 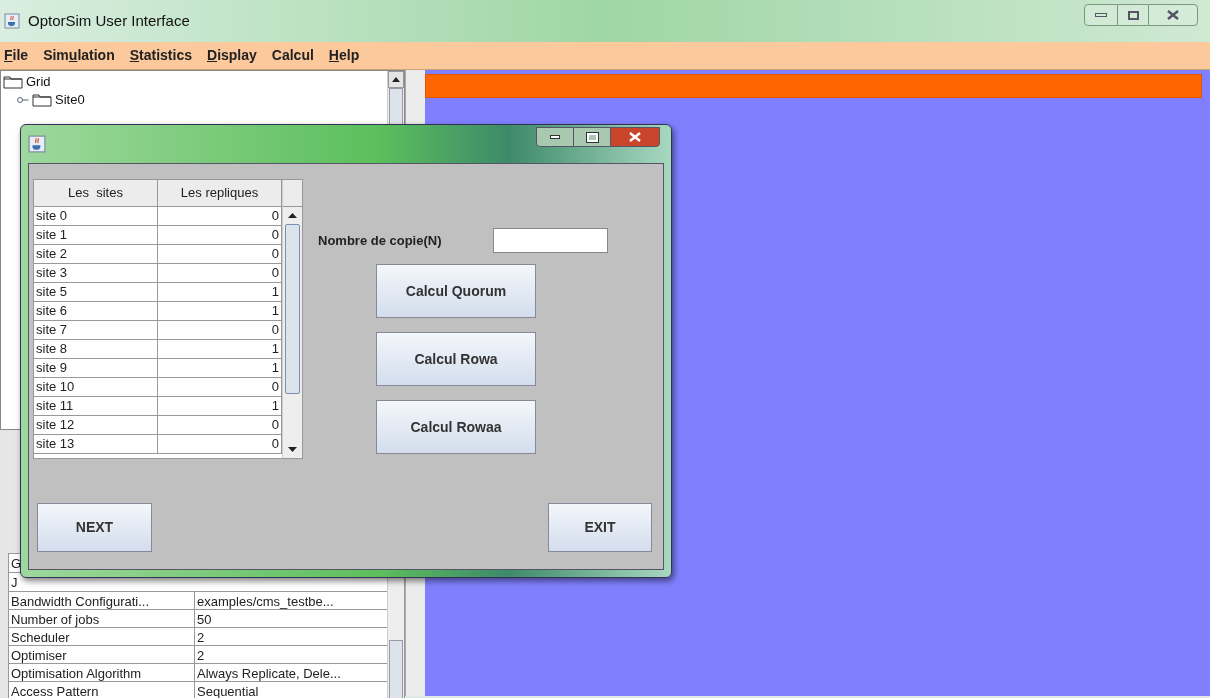 What do you see at coordinates (96, 216) in the screenshot?
I see `table-cell: site 0` at bounding box center [96, 216].